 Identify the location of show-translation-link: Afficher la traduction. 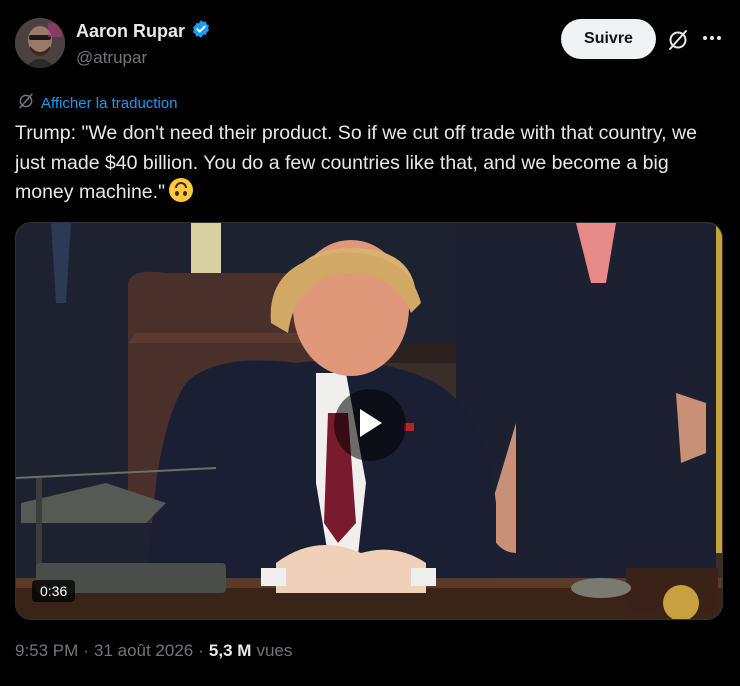
(97, 103).